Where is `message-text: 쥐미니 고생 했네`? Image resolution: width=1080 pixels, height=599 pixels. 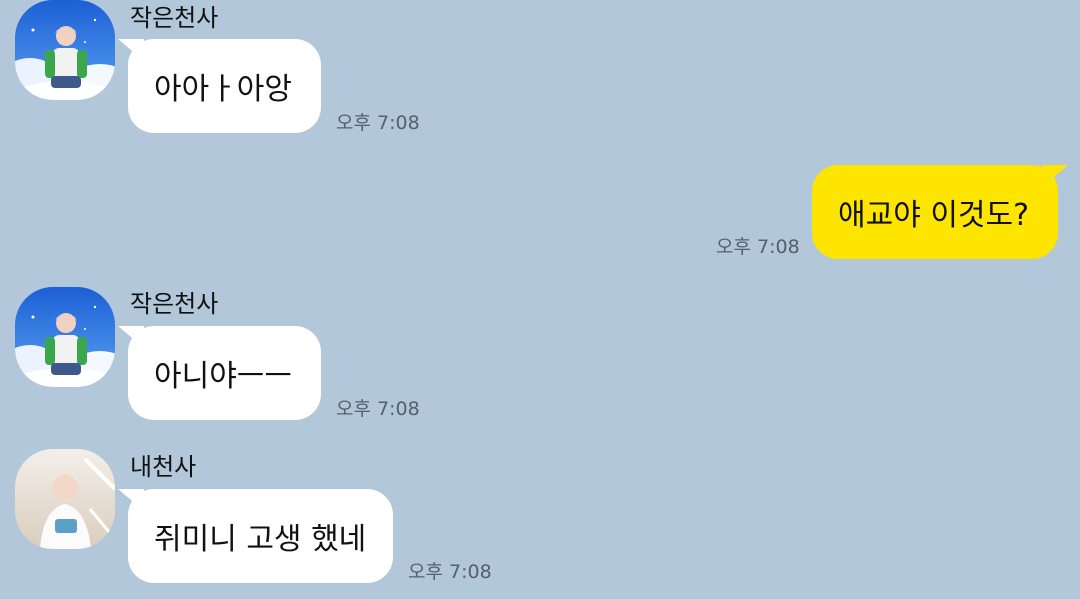 message-text: 쥐미니 고생 했네 is located at coordinates (260, 539).